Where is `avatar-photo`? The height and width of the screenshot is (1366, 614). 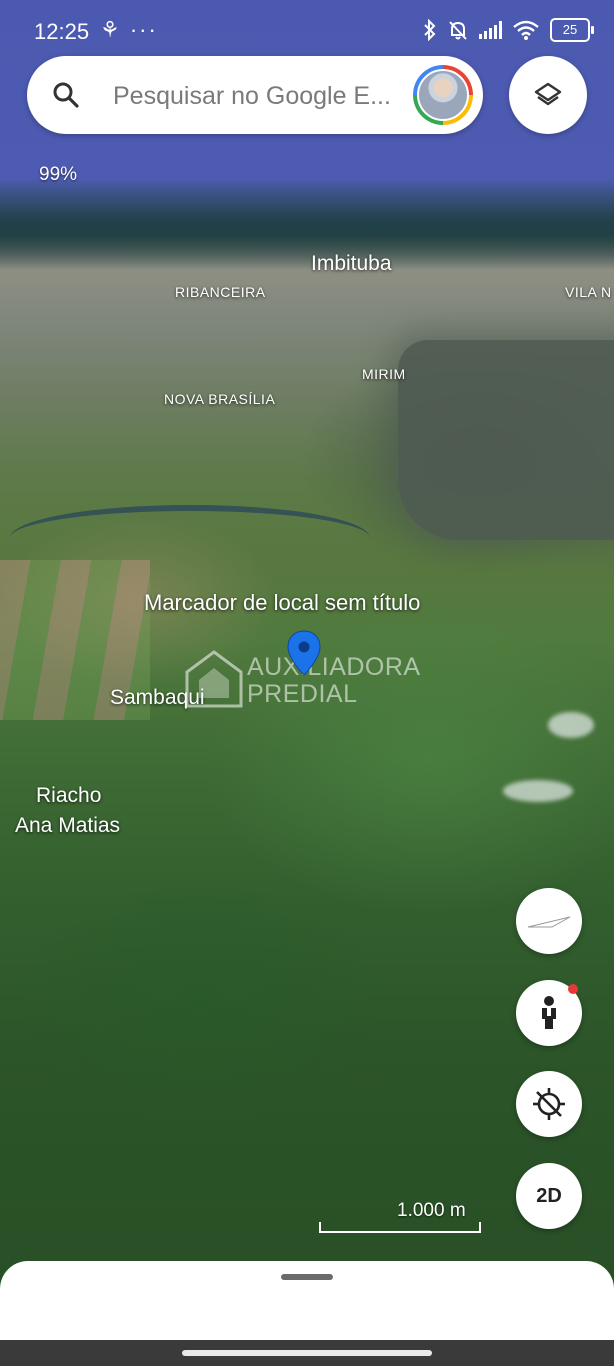
avatar-photo is located at coordinates (443, 95).